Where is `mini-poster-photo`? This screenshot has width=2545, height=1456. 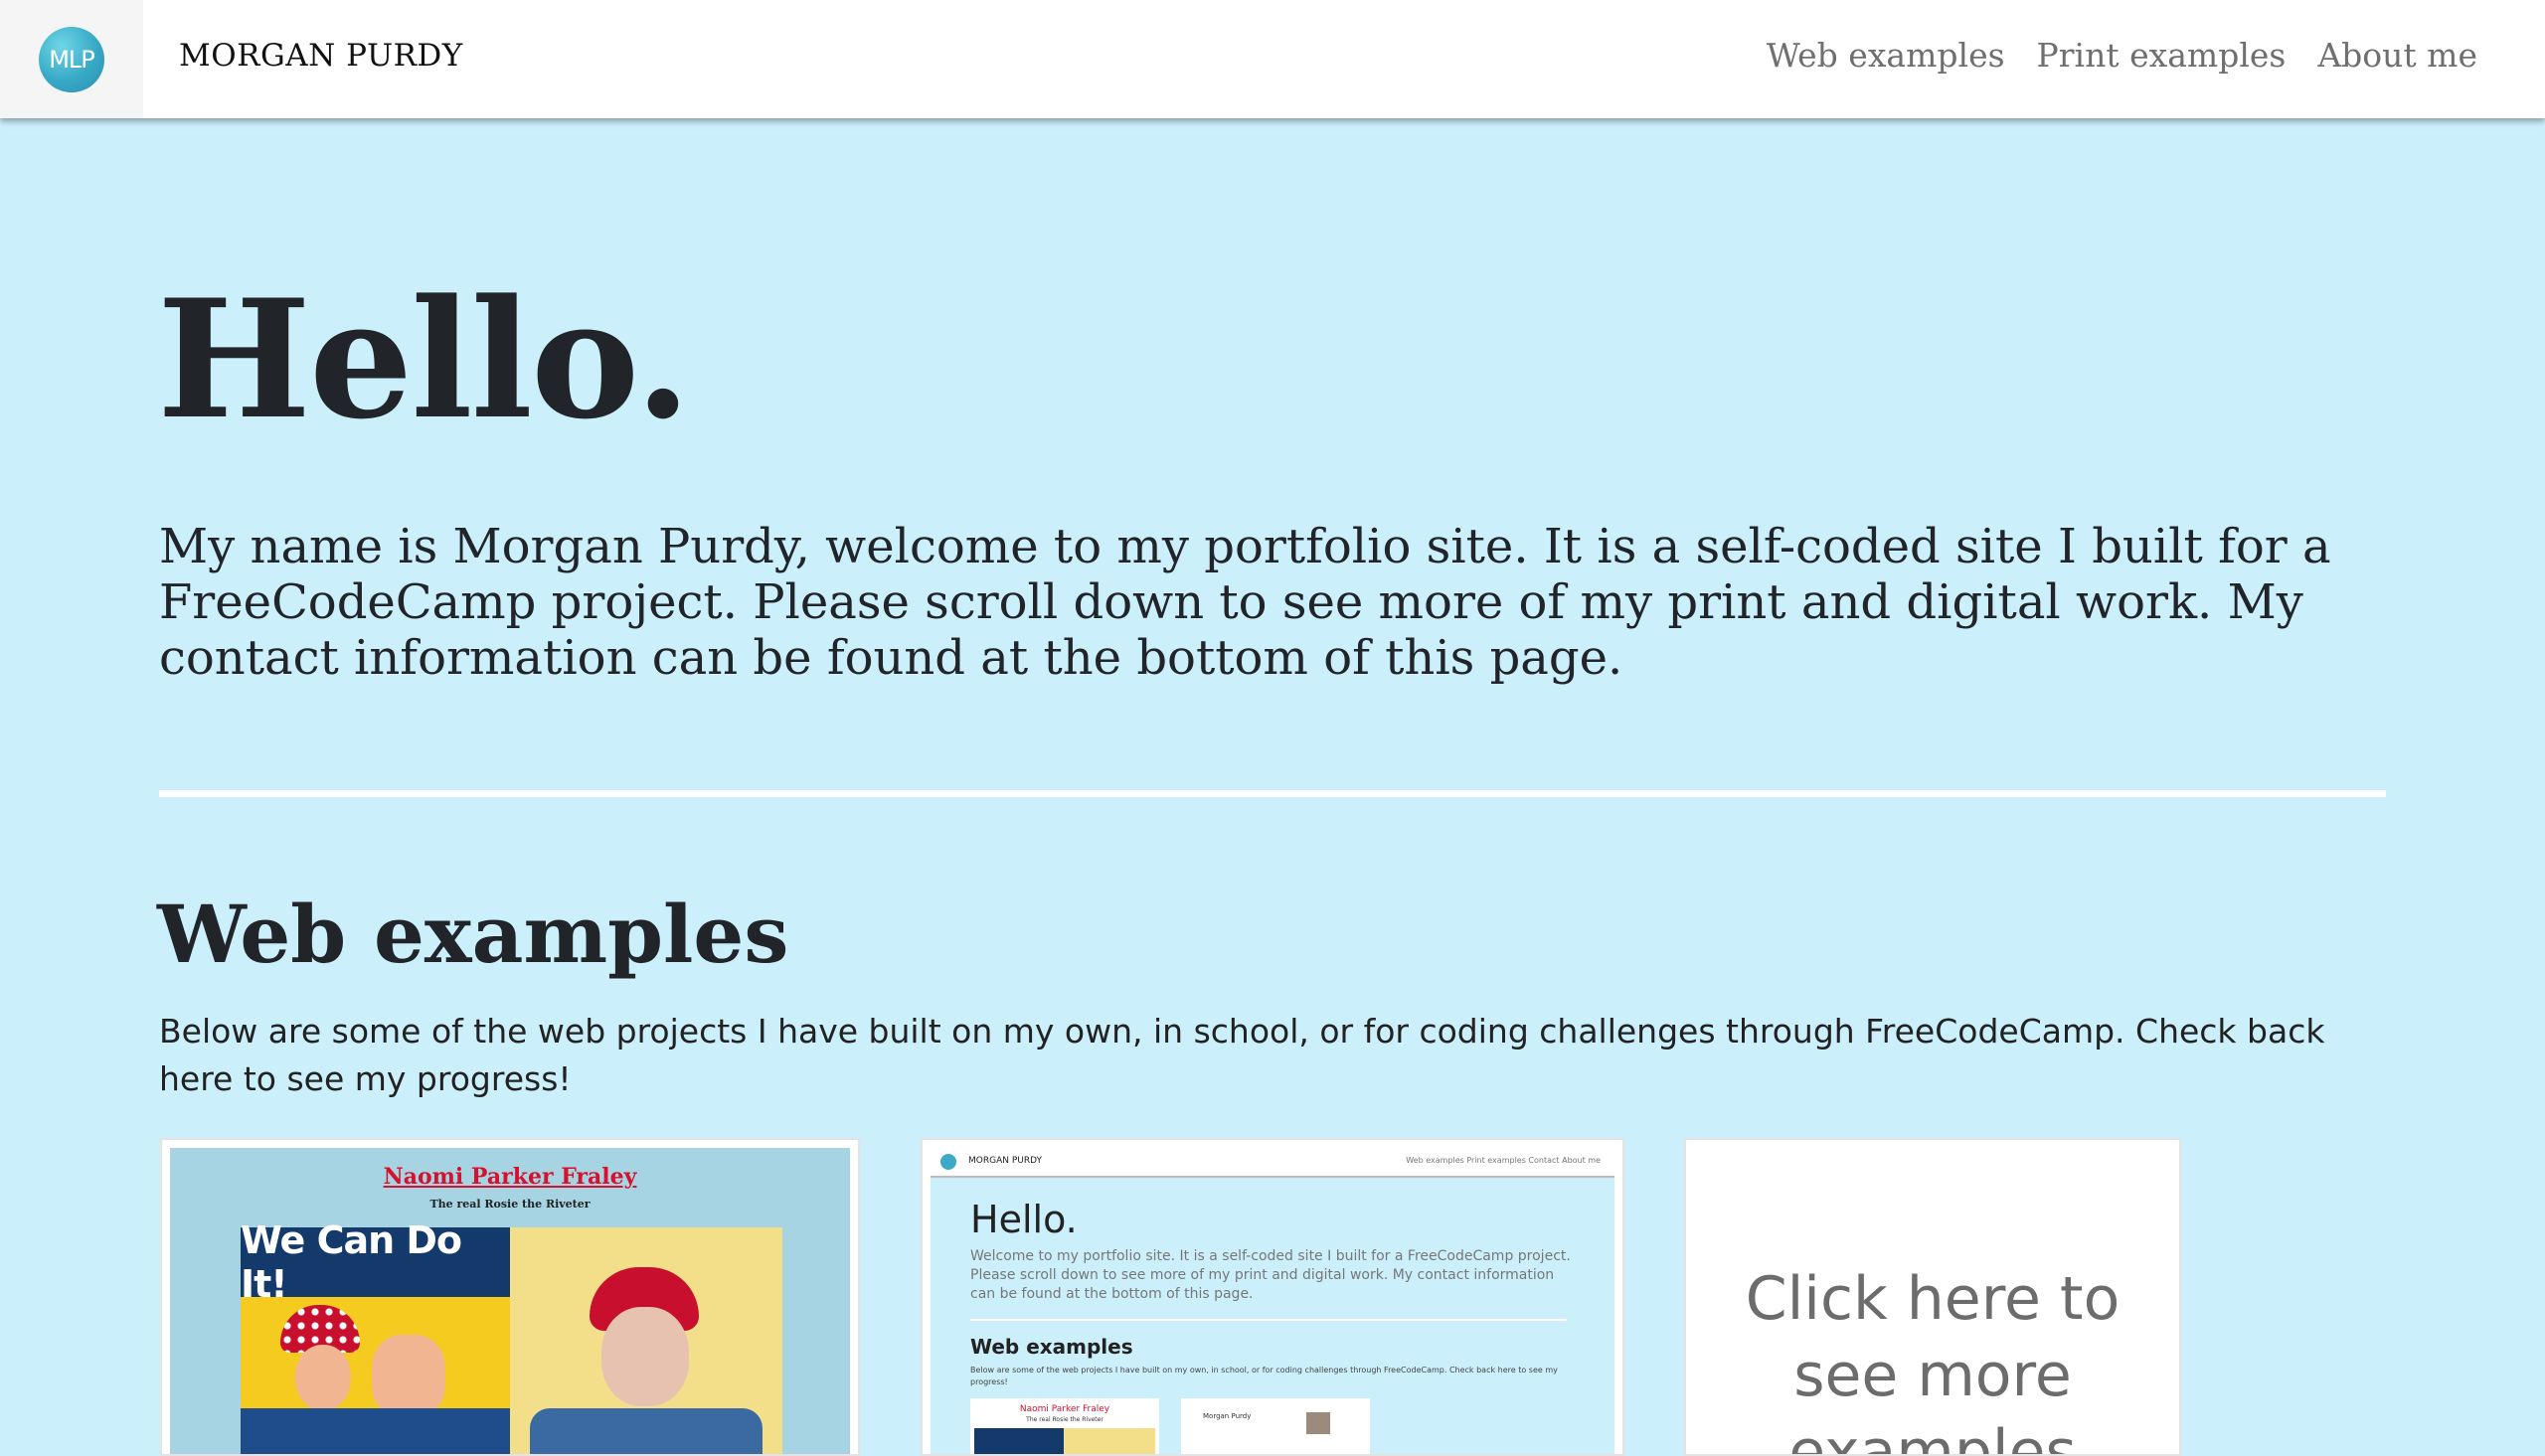 mini-poster-photo is located at coordinates (1109, 1441).